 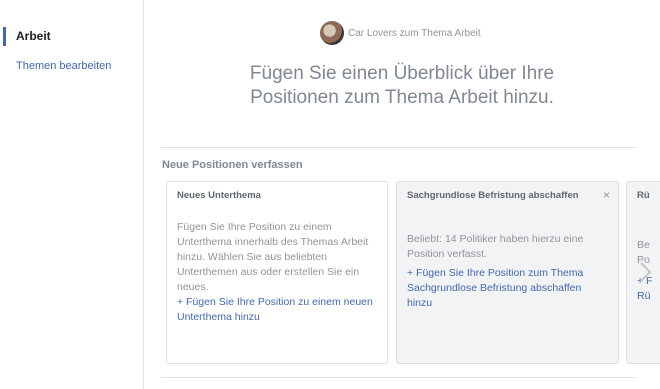 What do you see at coordinates (398, 147) in the screenshot?
I see `divider-top` at bounding box center [398, 147].